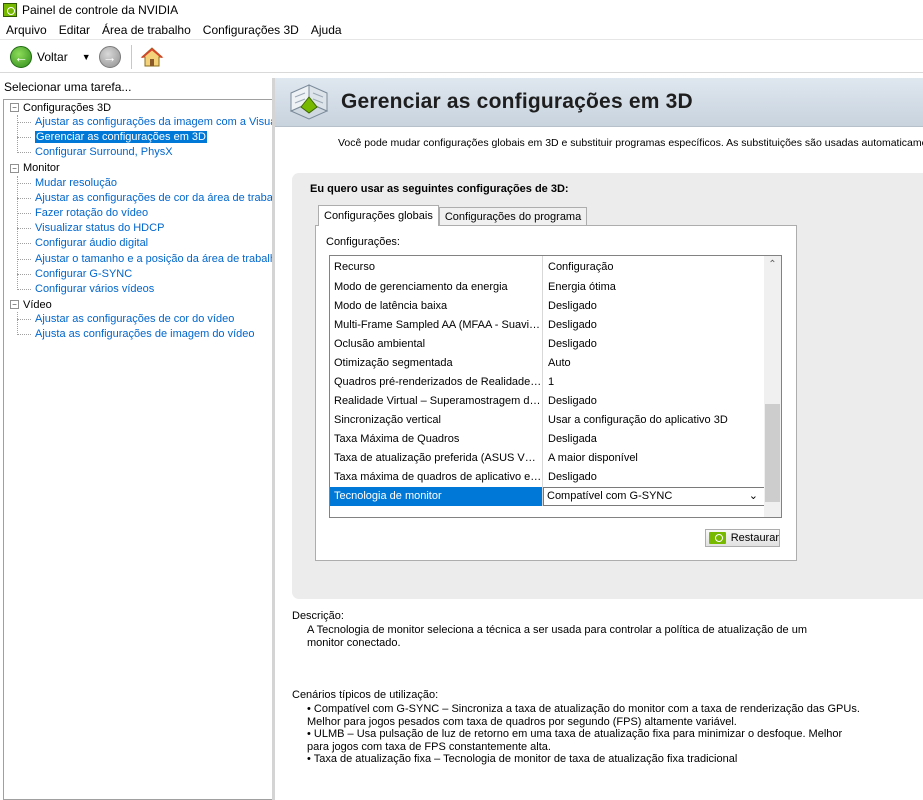 This screenshot has height=800, width=923. Describe the element at coordinates (461, 57) in the screenshot. I see `toolbar: ← Voltar ▼ →` at that location.